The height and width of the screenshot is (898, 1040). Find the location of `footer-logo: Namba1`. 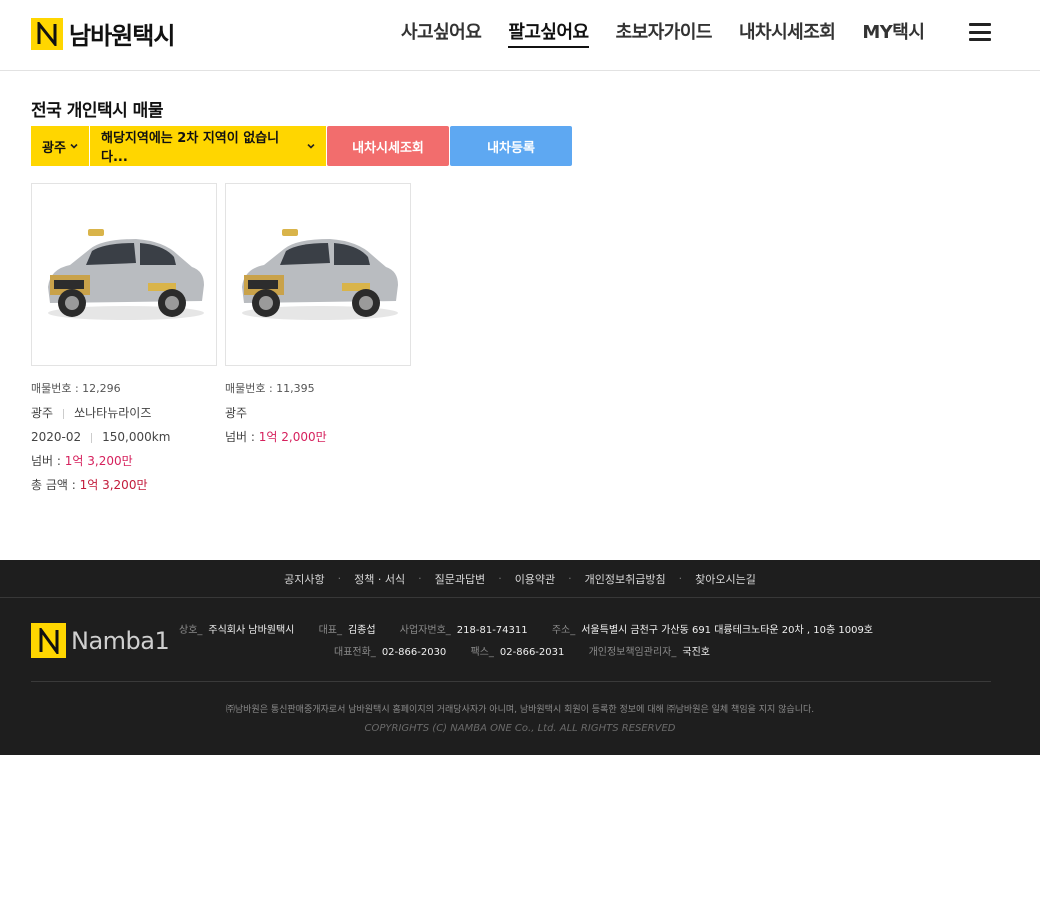

footer-logo: Namba1 is located at coordinates (100, 640).